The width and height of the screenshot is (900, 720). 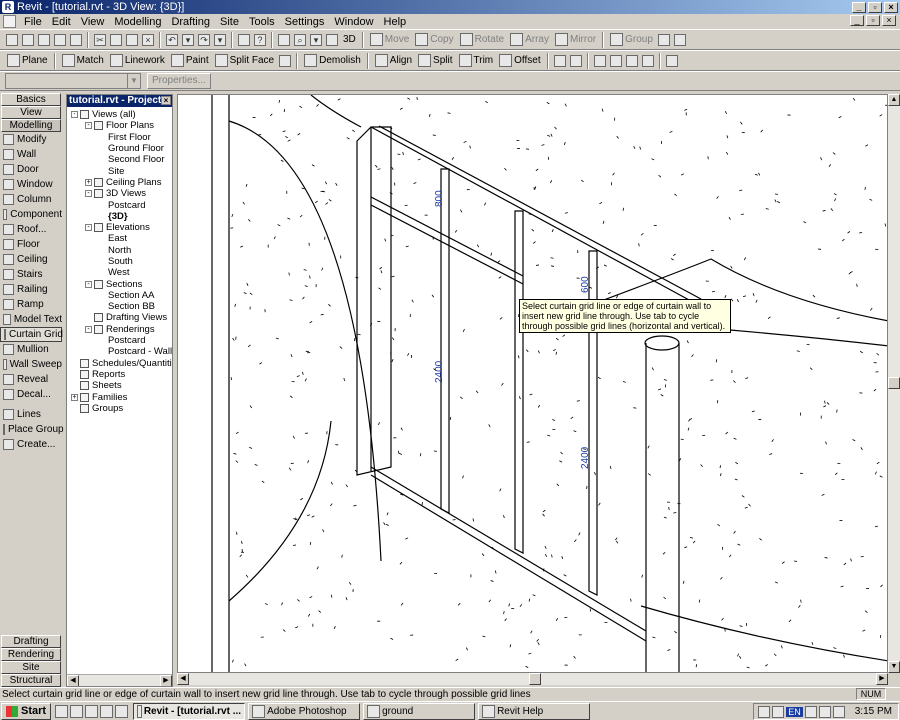 What do you see at coordinates (679, 39) in the screenshot?
I see `unlock-icon` at bounding box center [679, 39].